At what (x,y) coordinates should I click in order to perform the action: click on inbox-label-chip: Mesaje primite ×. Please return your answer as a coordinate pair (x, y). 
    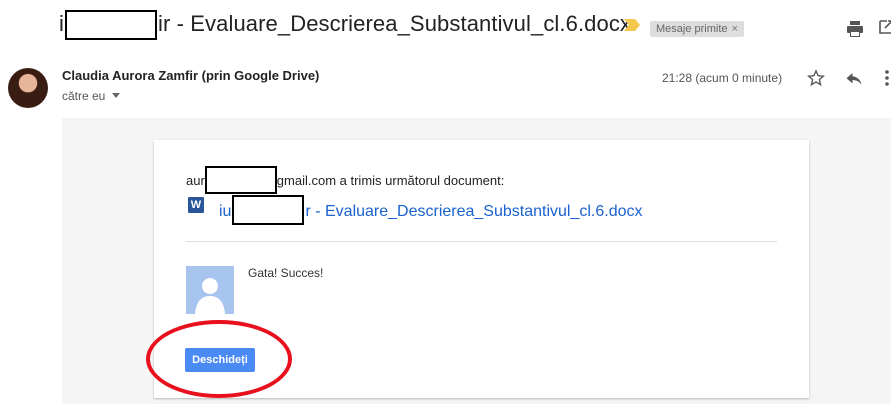
    Looking at the image, I should click on (697, 29).